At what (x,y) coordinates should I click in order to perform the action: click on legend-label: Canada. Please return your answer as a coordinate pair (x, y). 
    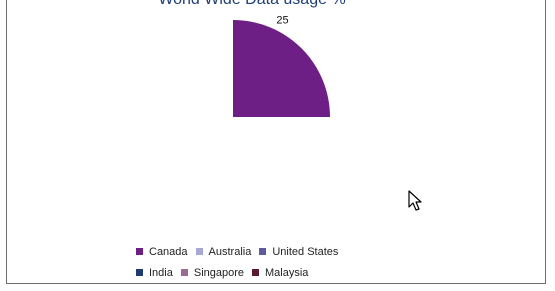
    Looking at the image, I should click on (168, 251).